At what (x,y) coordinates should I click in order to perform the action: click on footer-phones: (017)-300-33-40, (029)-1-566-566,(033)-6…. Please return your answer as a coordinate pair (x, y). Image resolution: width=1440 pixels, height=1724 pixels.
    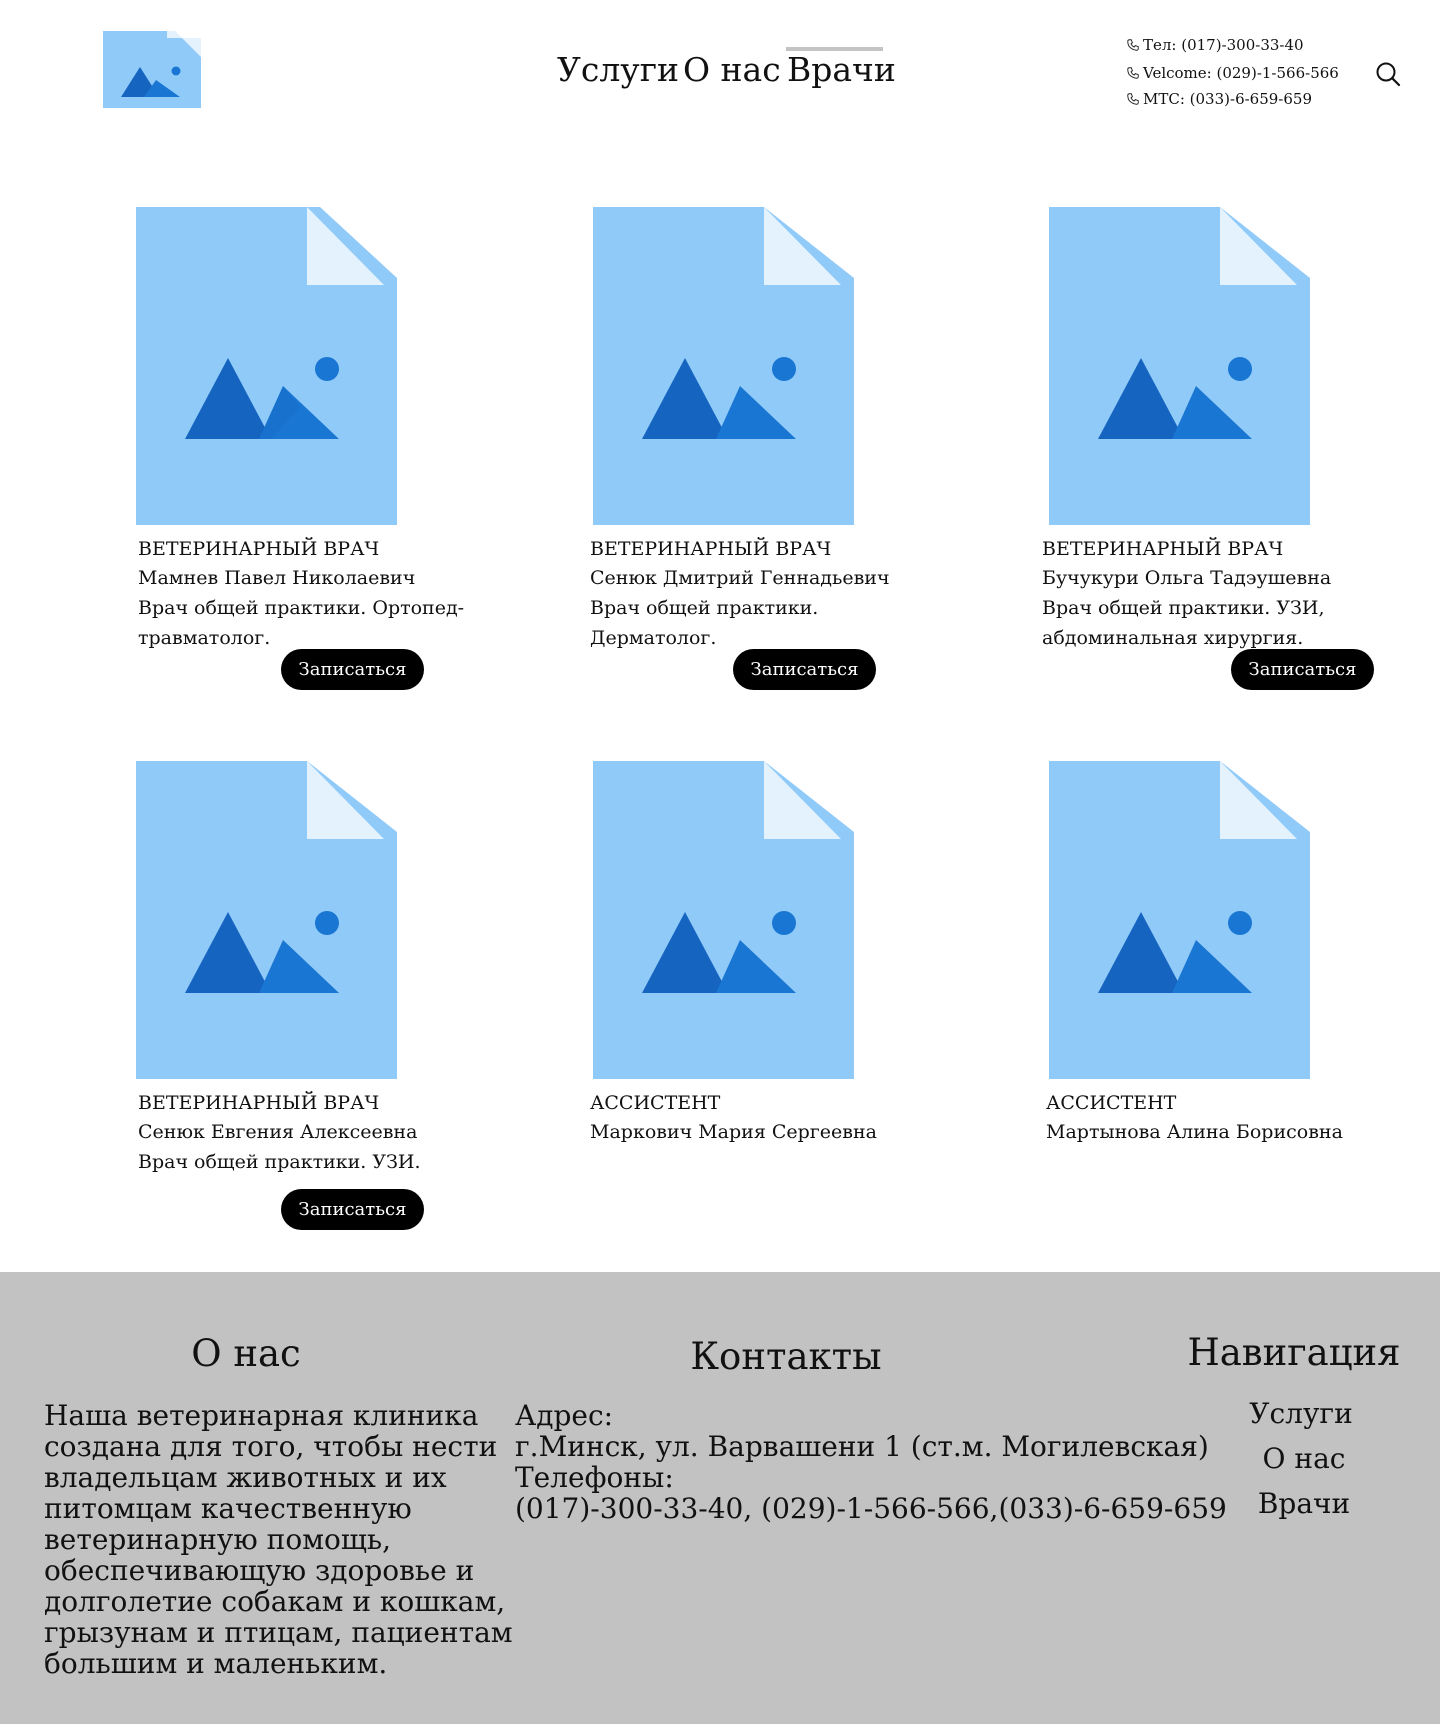
    Looking at the image, I should click on (871, 1508).